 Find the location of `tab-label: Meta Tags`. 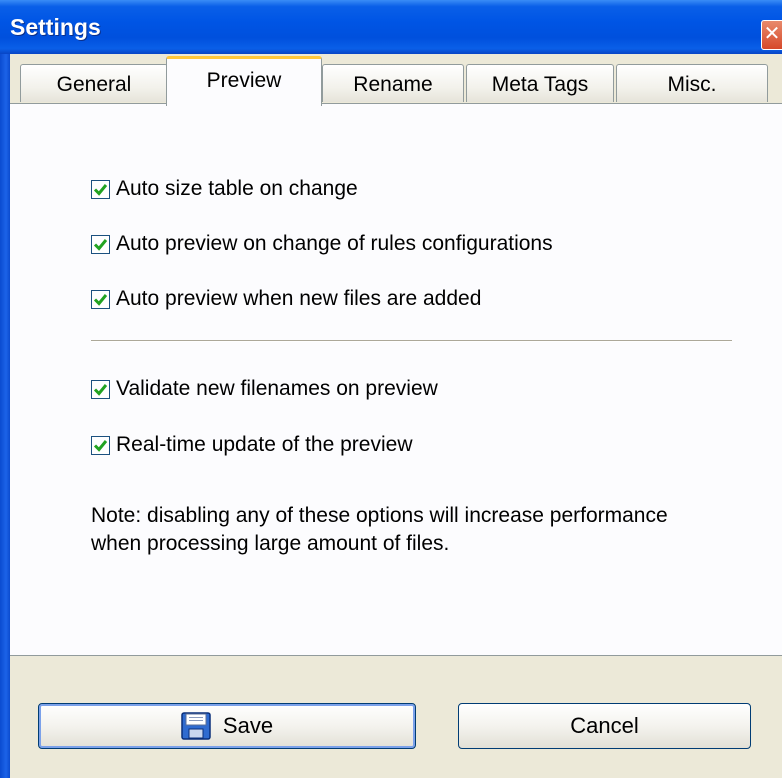

tab-label: Meta Tags is located at coordinates (540, 84).